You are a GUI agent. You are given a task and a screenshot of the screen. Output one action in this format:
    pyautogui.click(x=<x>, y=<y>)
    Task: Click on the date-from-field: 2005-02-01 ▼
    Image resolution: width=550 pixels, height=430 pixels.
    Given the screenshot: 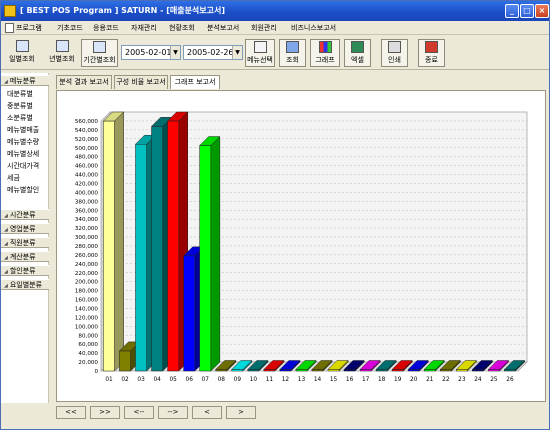 What is the action you would take?
    pyautogui.click(x=151, y=52)
    